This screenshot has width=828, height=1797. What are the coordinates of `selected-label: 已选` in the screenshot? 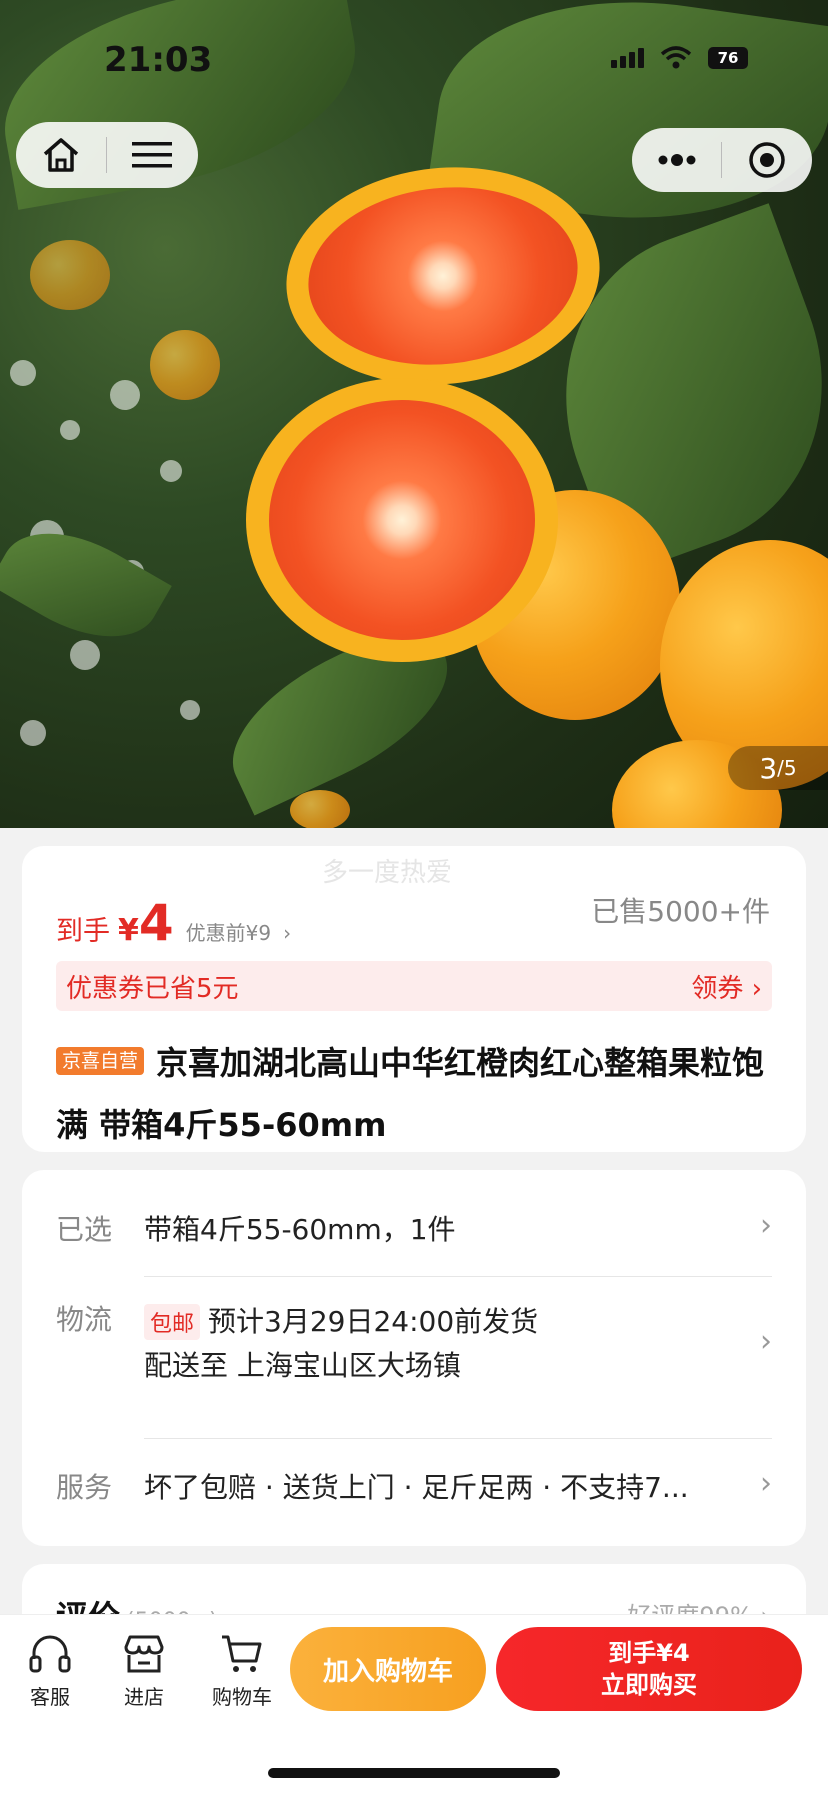 It's located at (84, 1229).